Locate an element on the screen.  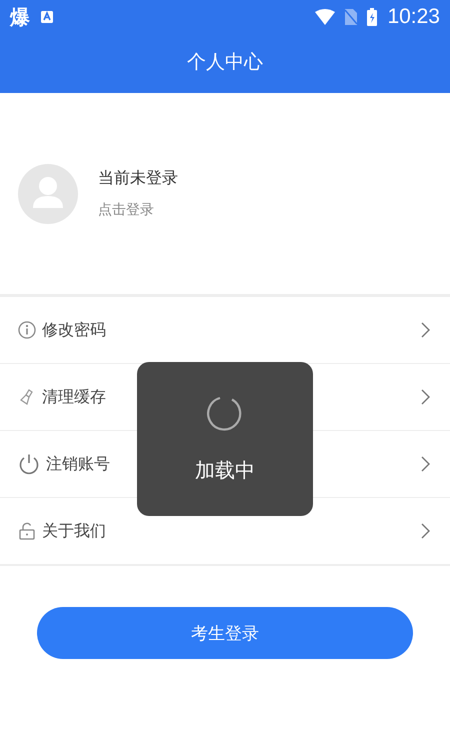
spinner-icon is located at coordinates (225, 412).